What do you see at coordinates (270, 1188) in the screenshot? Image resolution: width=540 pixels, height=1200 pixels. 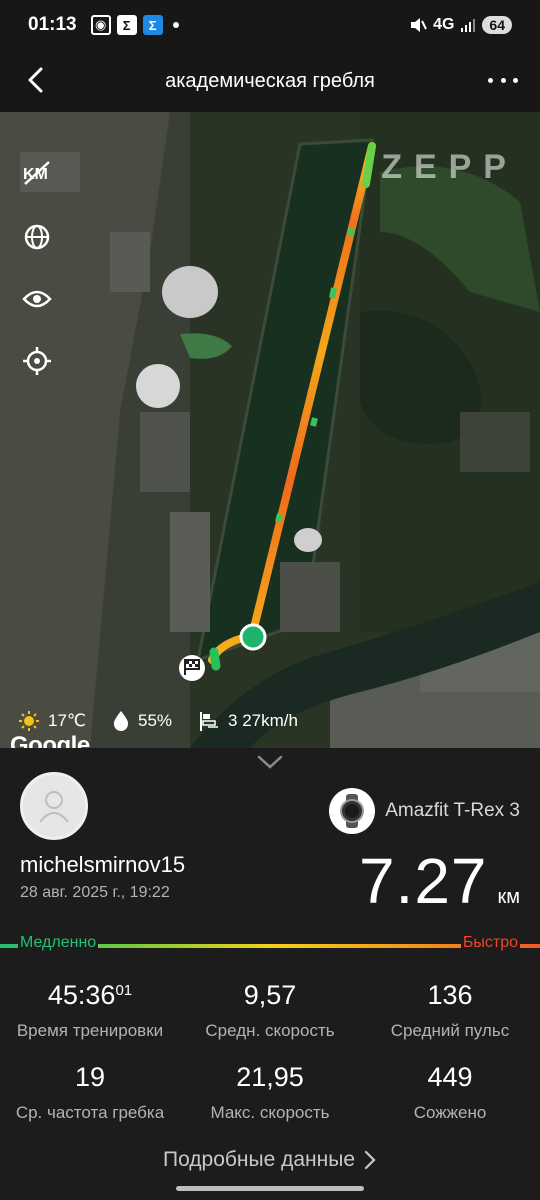 I see `home-indicator` at bounding box center [270, 1188].